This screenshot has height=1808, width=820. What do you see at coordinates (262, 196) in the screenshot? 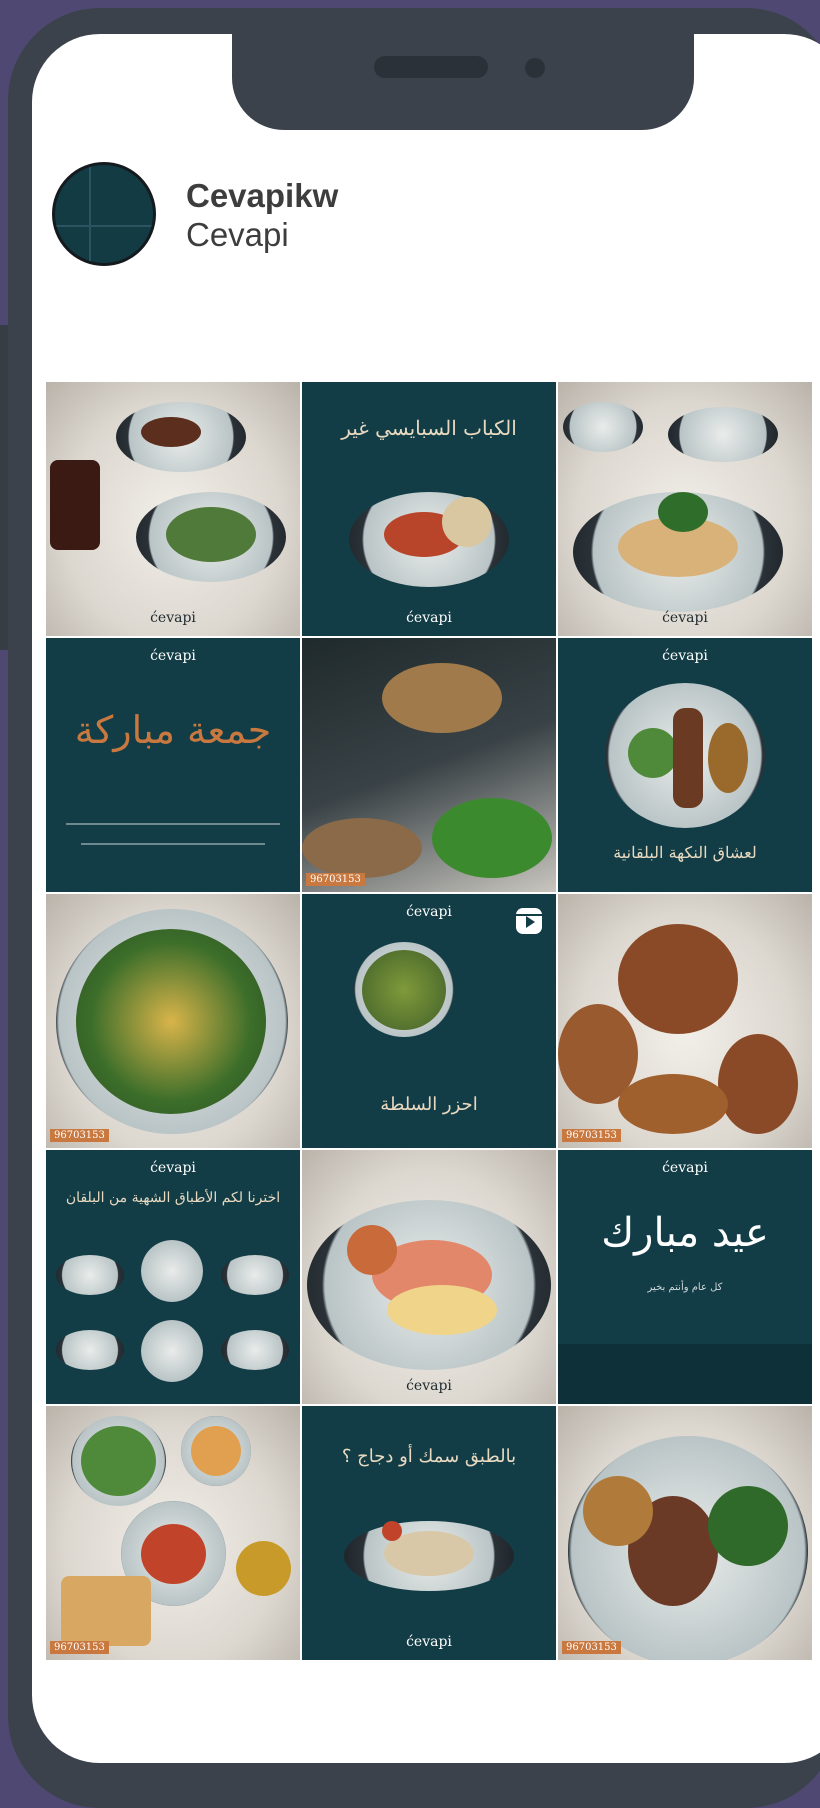
I see `profile-username: Cevapikw` at bounding box center [262, 196].